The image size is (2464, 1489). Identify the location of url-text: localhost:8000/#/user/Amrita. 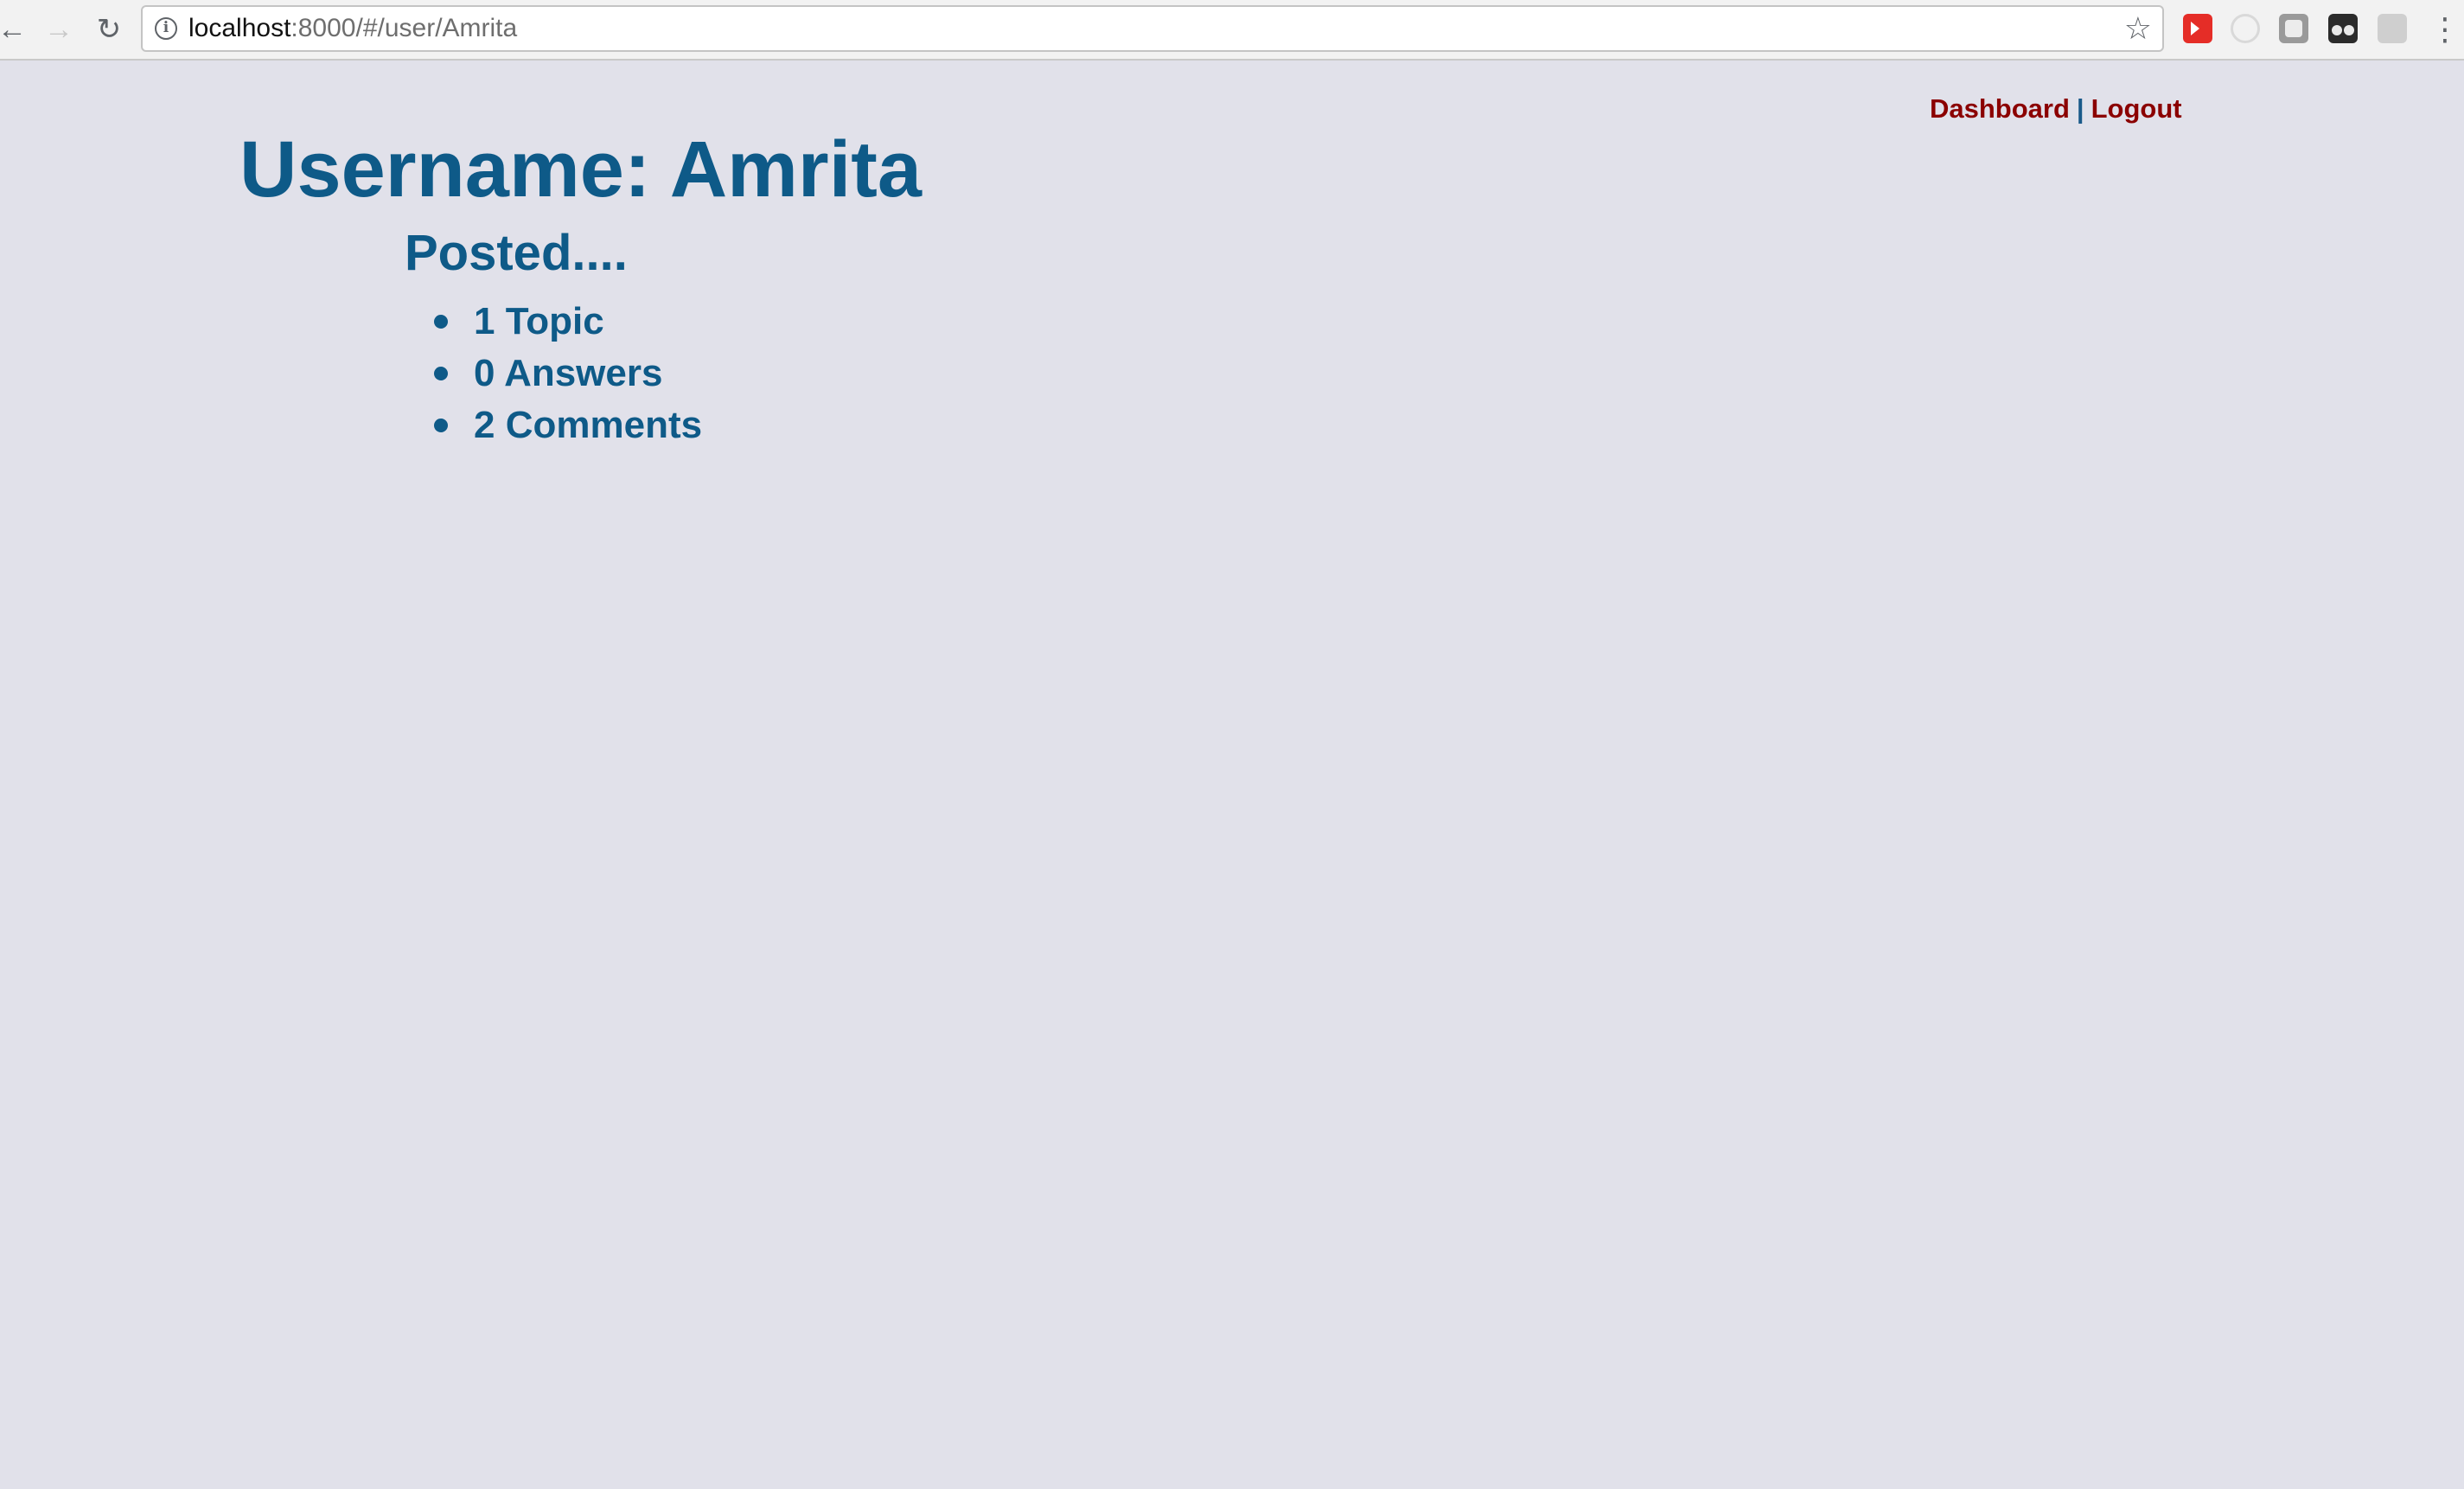
(352, 28).